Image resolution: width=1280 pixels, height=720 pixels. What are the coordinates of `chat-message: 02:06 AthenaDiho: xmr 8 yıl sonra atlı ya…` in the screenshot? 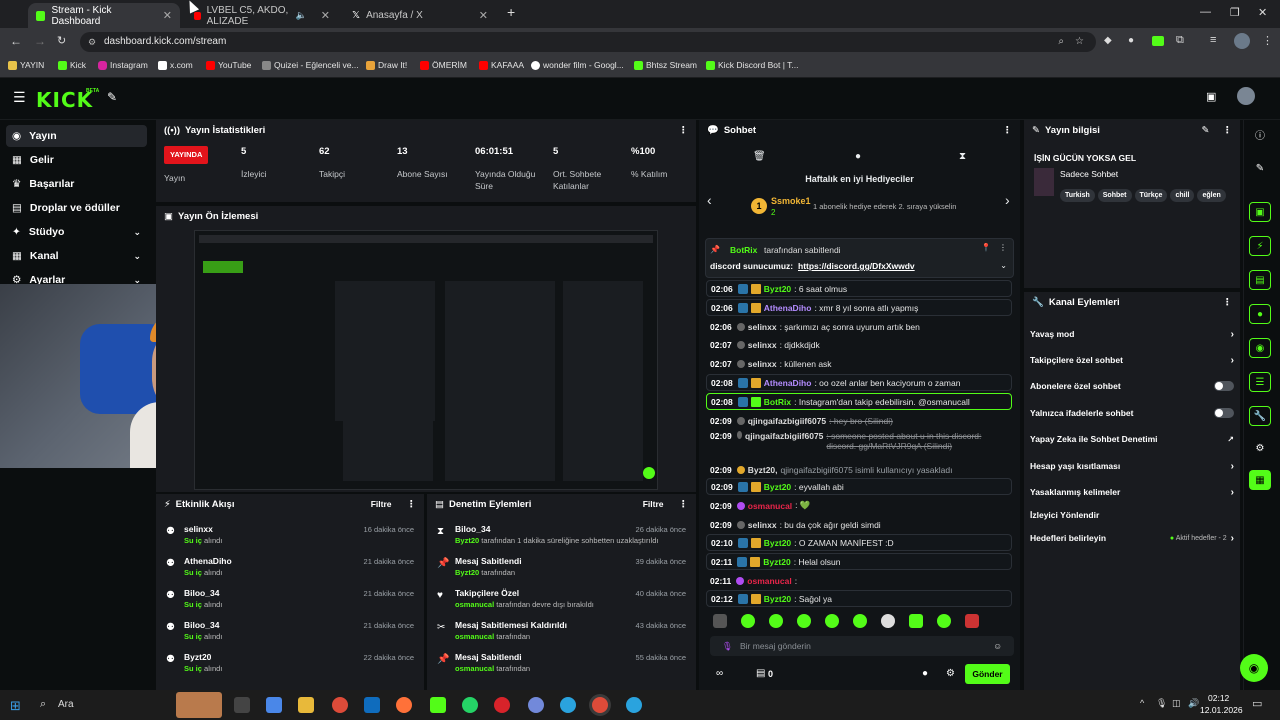 It's located at (859, 307).